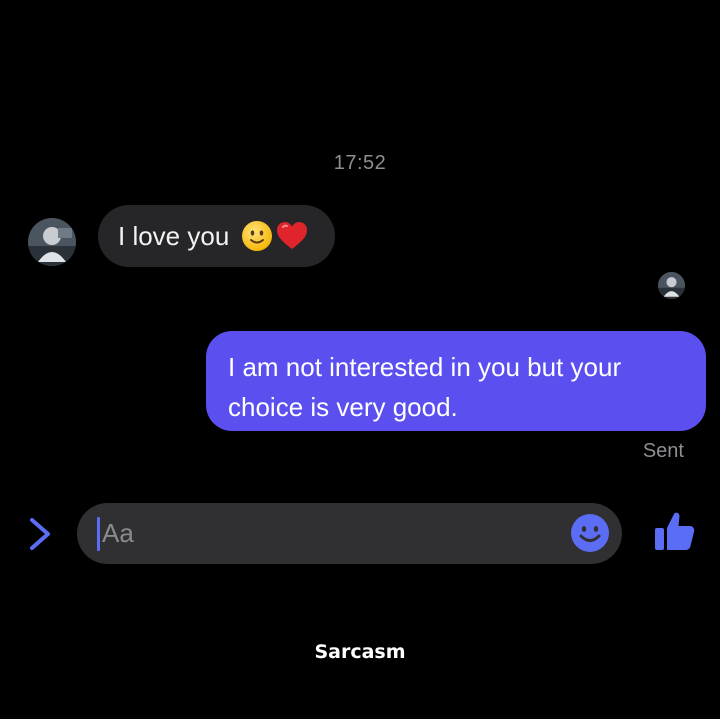 The image size is (720, 719). I want to click on message-timestamp: 17:52, so click(360, 163).